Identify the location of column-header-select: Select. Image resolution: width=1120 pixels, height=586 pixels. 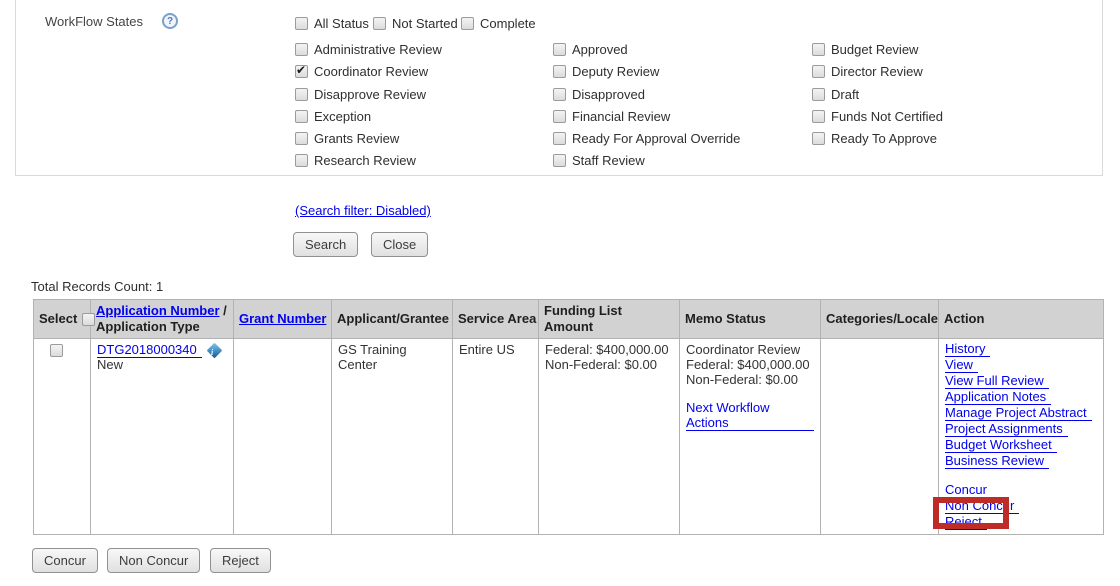
(64, 319).